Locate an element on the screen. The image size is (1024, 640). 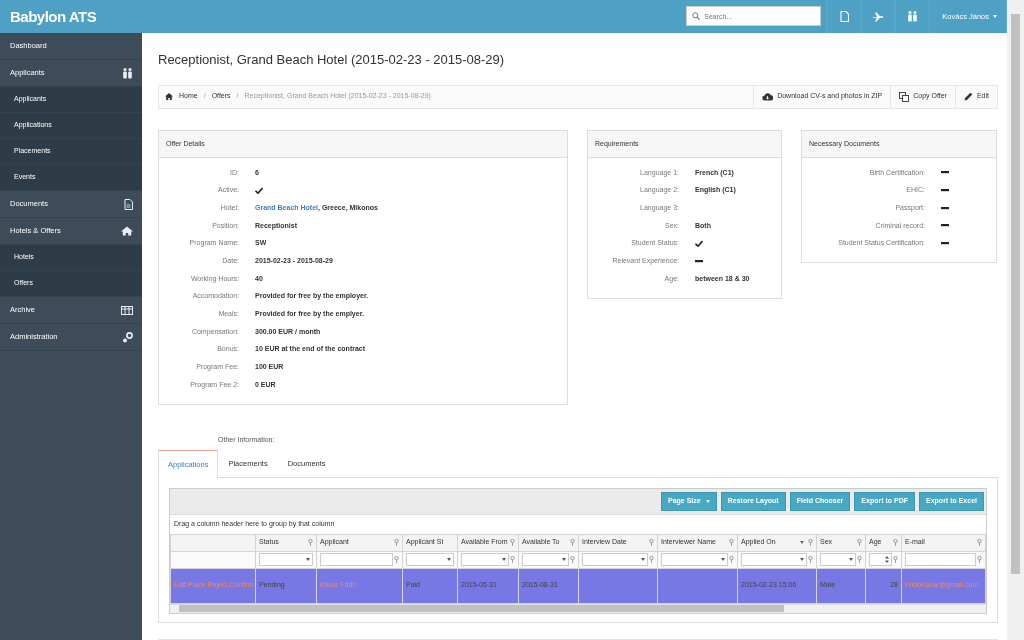
plane-icon is located at coordinates (879, 16).